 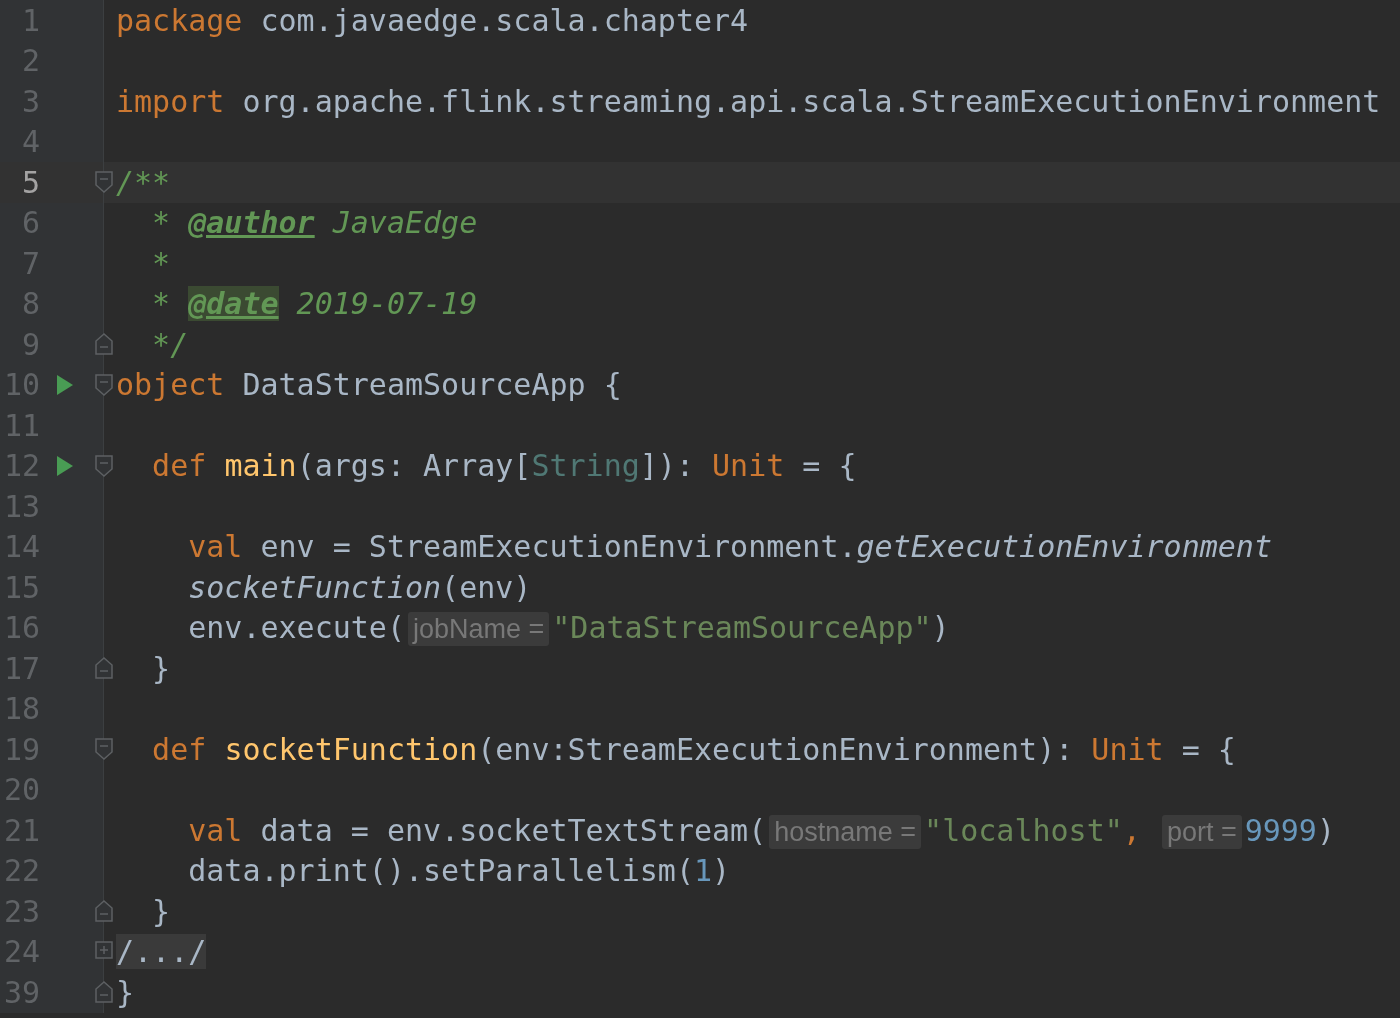 I want to click on code-line: def socketFunction(env:StreamExecutionEnvironment): Unit = {, so click(x=693, y=749).